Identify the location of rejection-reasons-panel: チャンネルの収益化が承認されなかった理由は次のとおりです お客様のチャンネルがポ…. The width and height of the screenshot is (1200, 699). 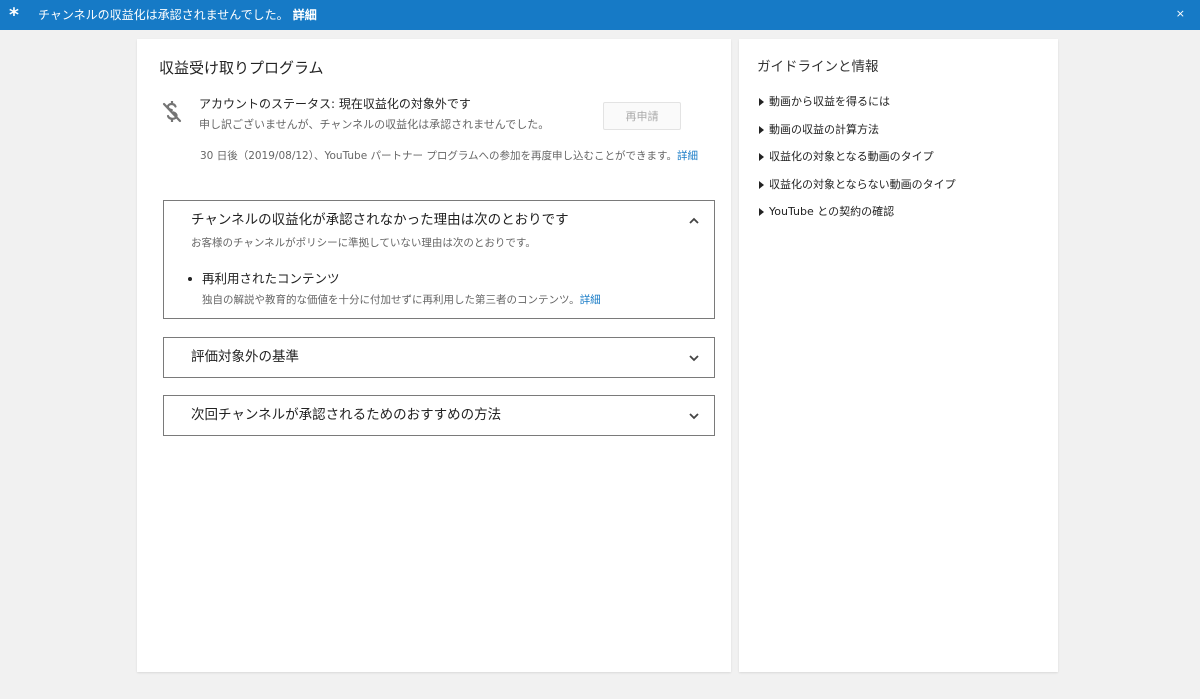
(439, 259).